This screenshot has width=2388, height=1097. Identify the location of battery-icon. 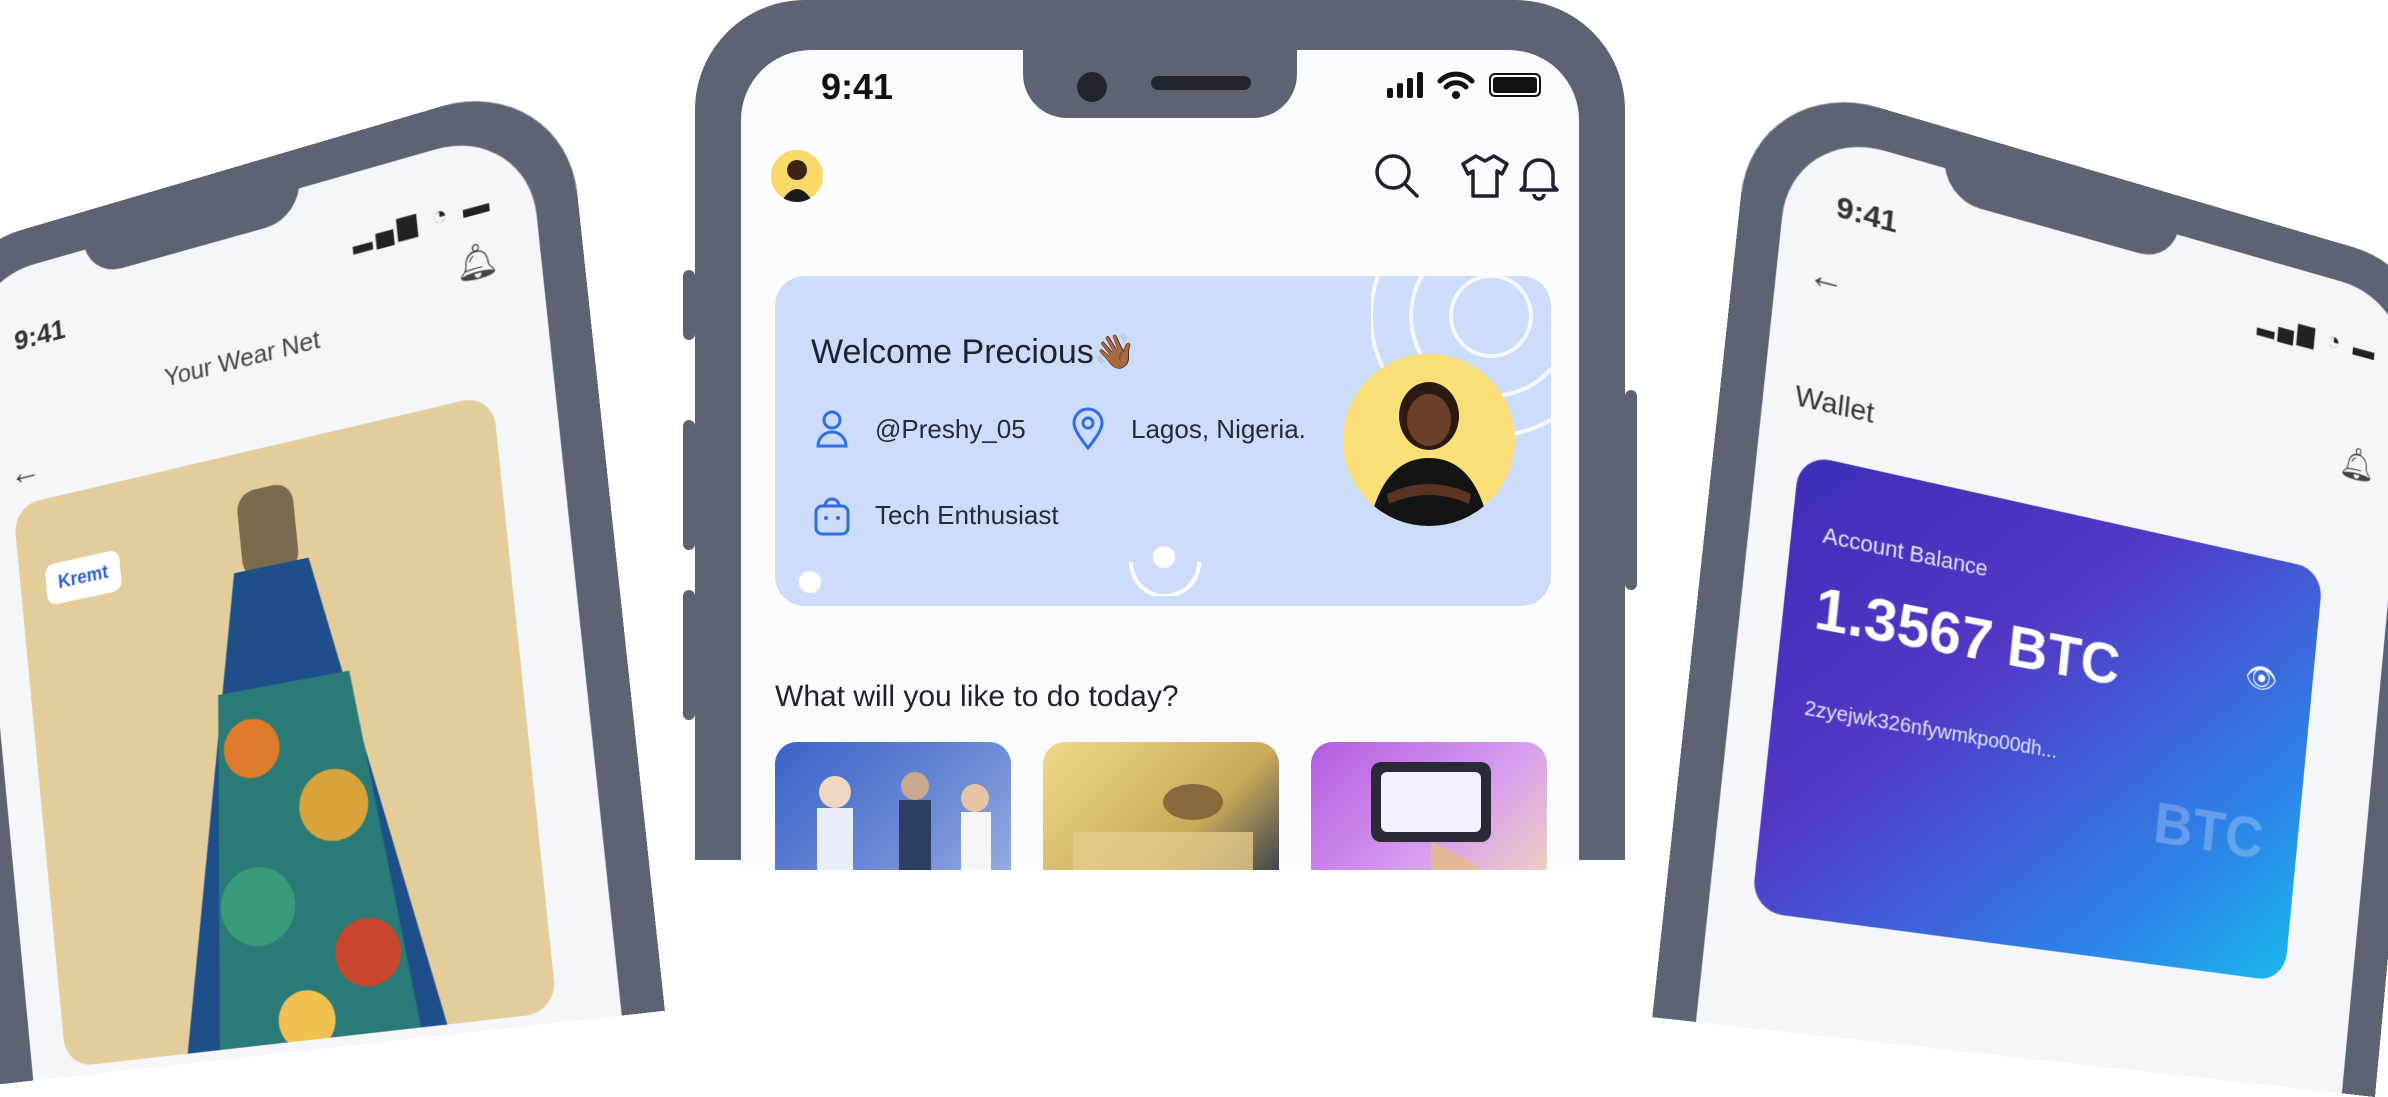
(1515, 85).